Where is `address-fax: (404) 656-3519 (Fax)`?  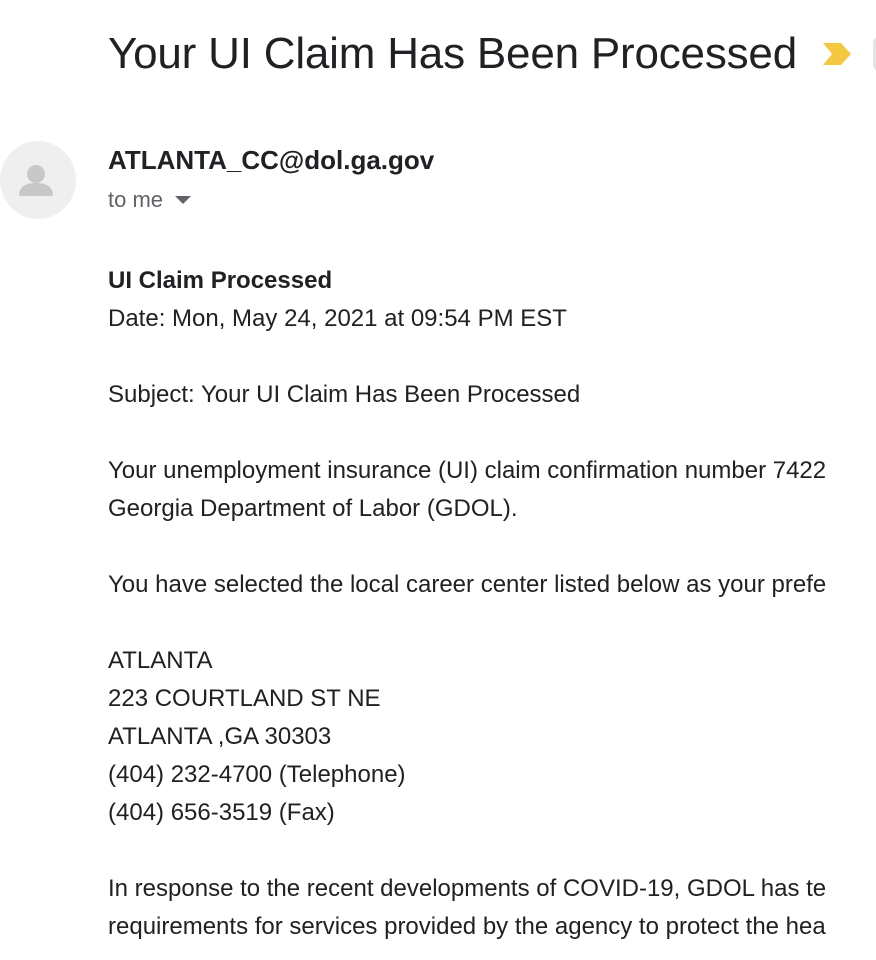 address-fax: (404) 656-3519 (Fax) is located at coordinates (221, 812).